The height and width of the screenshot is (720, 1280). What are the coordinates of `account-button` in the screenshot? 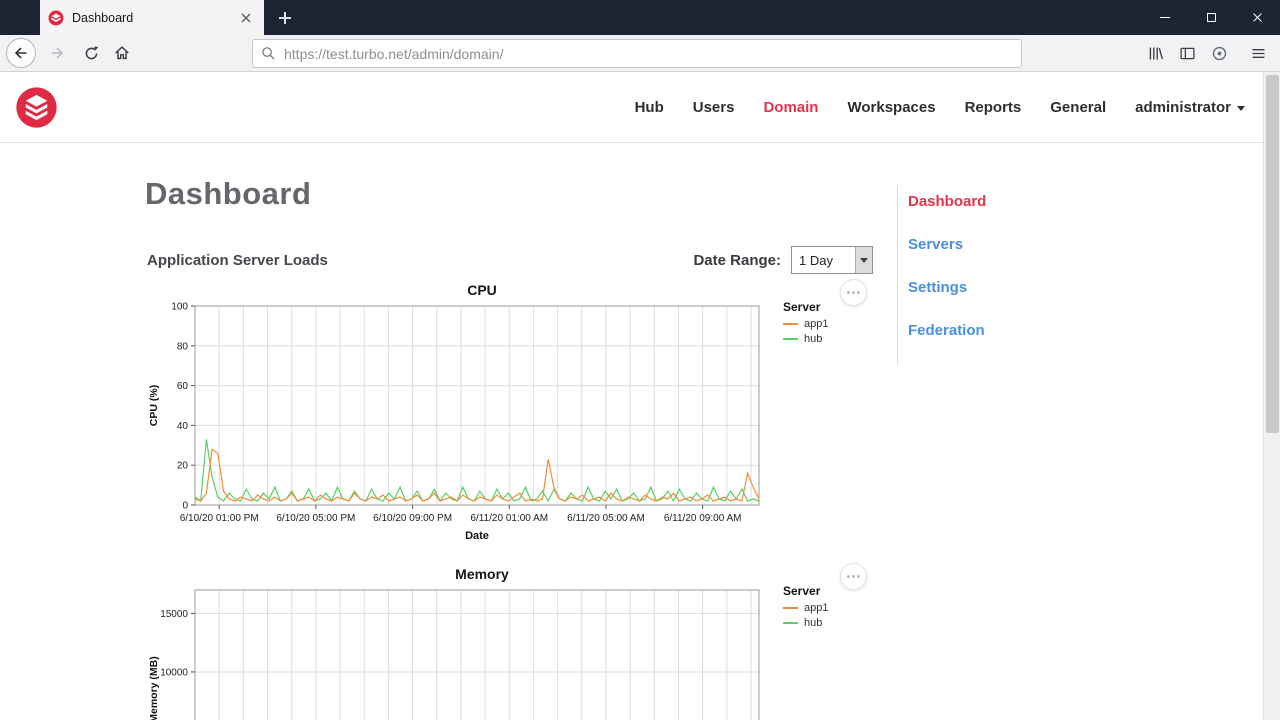 It's located at (1219, 53).